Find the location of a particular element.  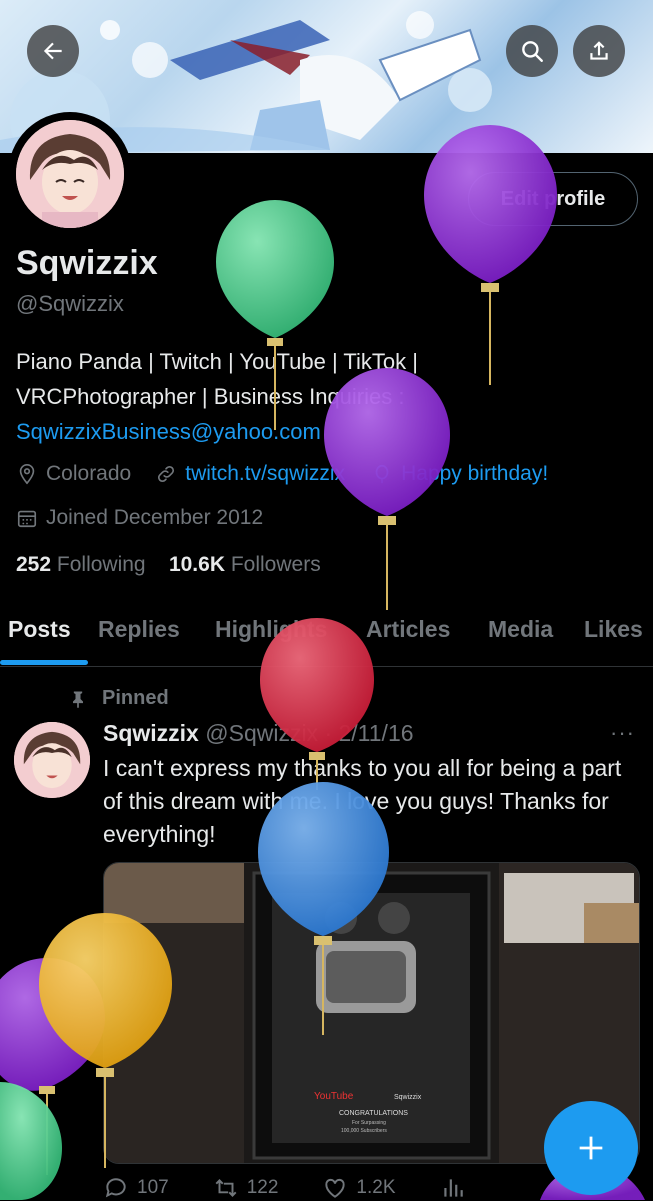

link-icon is located at coordinates (166, 474).